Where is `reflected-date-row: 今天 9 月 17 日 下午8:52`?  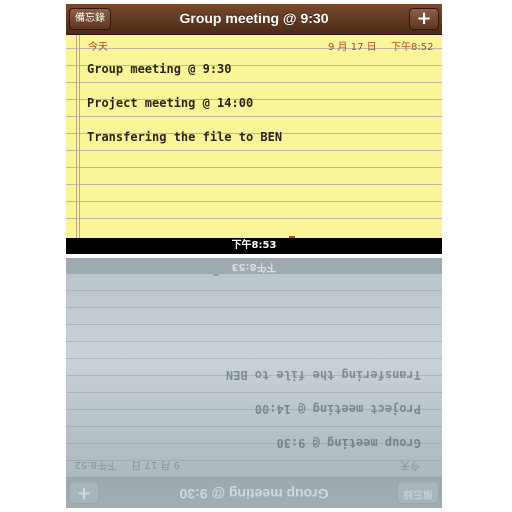
reflected-date-row: 今天 9 月 17 日 下午8:52 is located at coordinates (254, 466).